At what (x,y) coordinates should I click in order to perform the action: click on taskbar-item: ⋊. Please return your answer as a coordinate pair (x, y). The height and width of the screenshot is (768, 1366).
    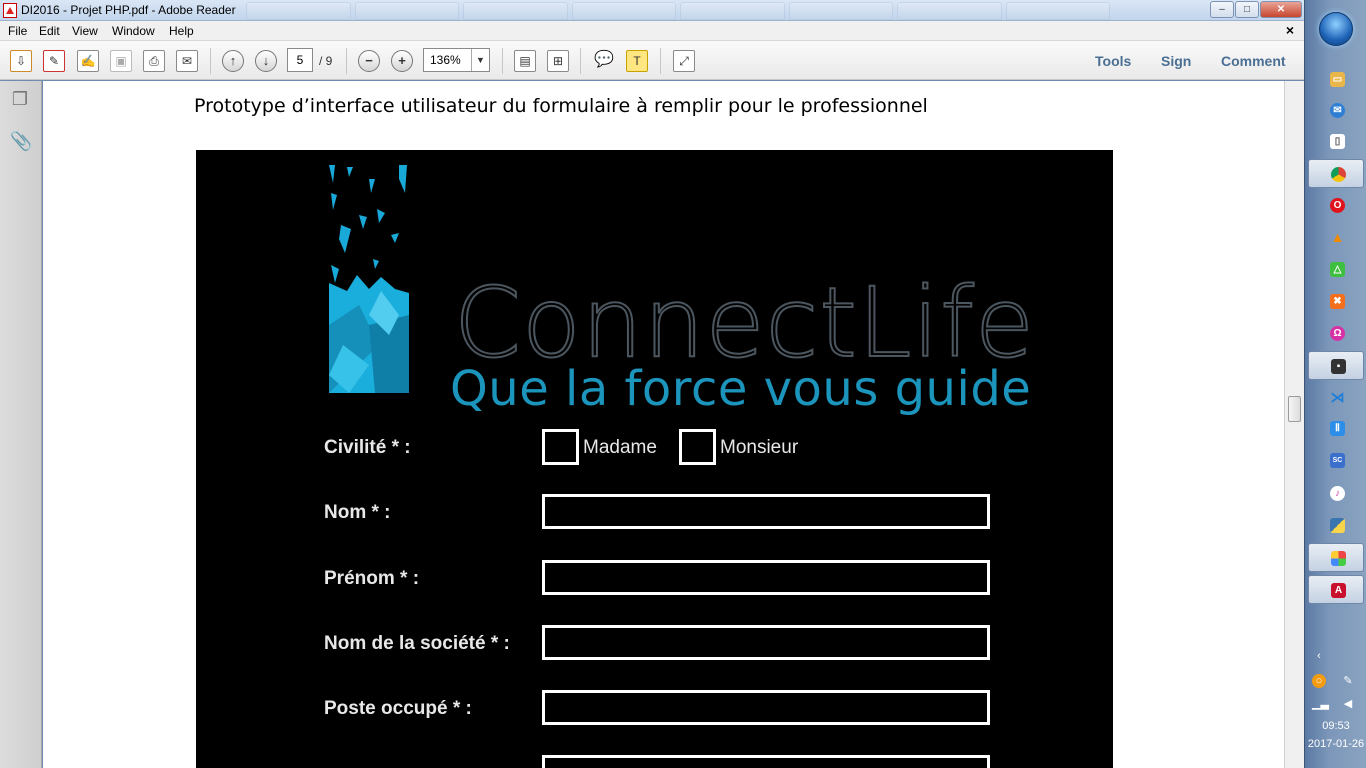
    Looking at the image, I should click on (1336, 397).